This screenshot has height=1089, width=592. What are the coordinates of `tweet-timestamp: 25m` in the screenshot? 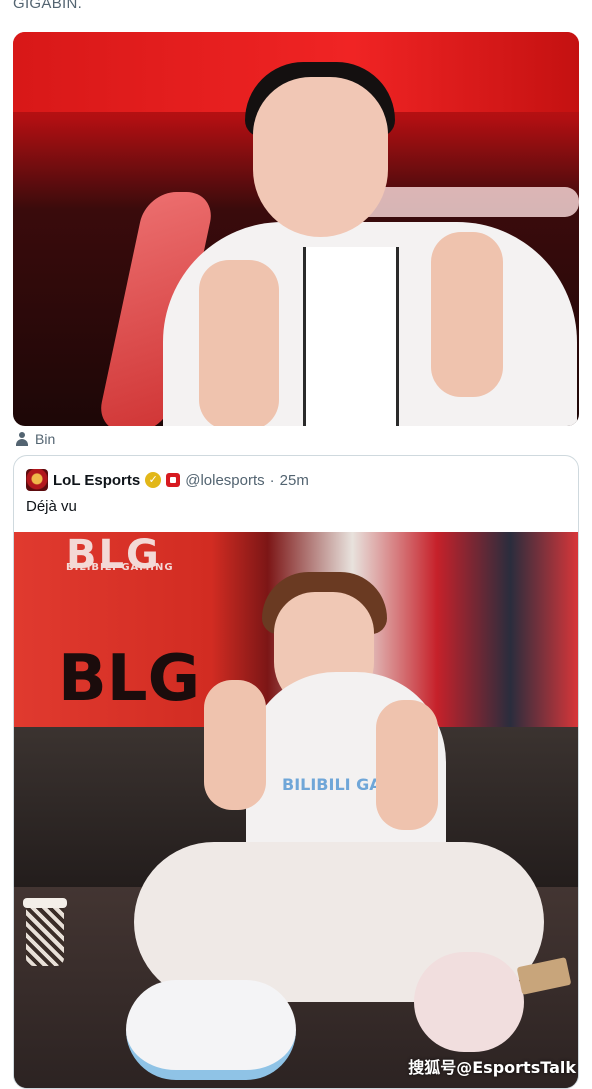 It's located at (294, 480).